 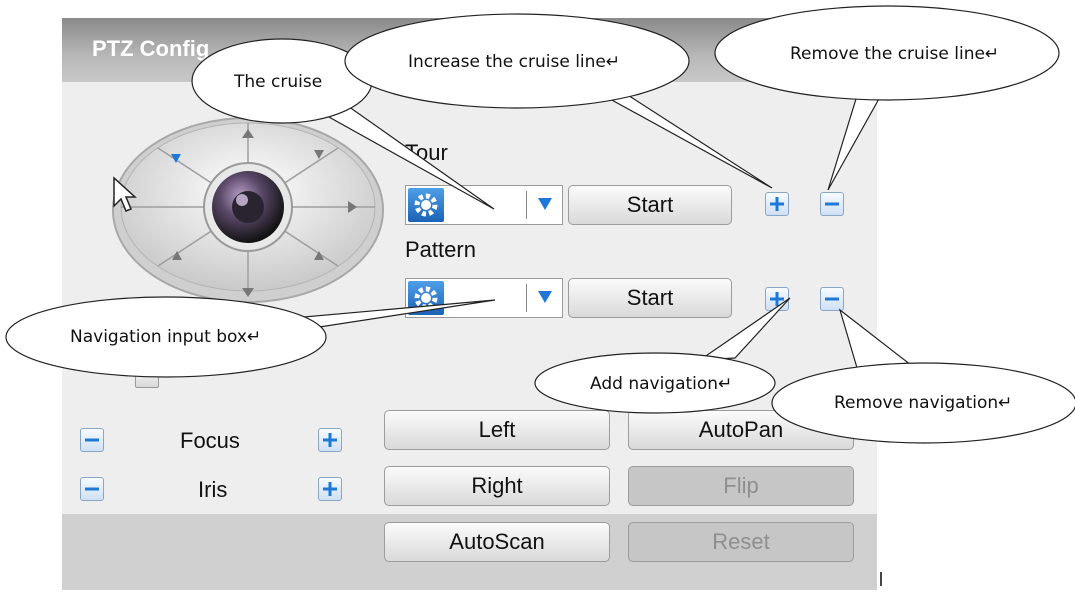 What do you see at coordinates (741, 486) in the screenshot?
I see `flip-button: Flip` at bounding box center [741, 486].